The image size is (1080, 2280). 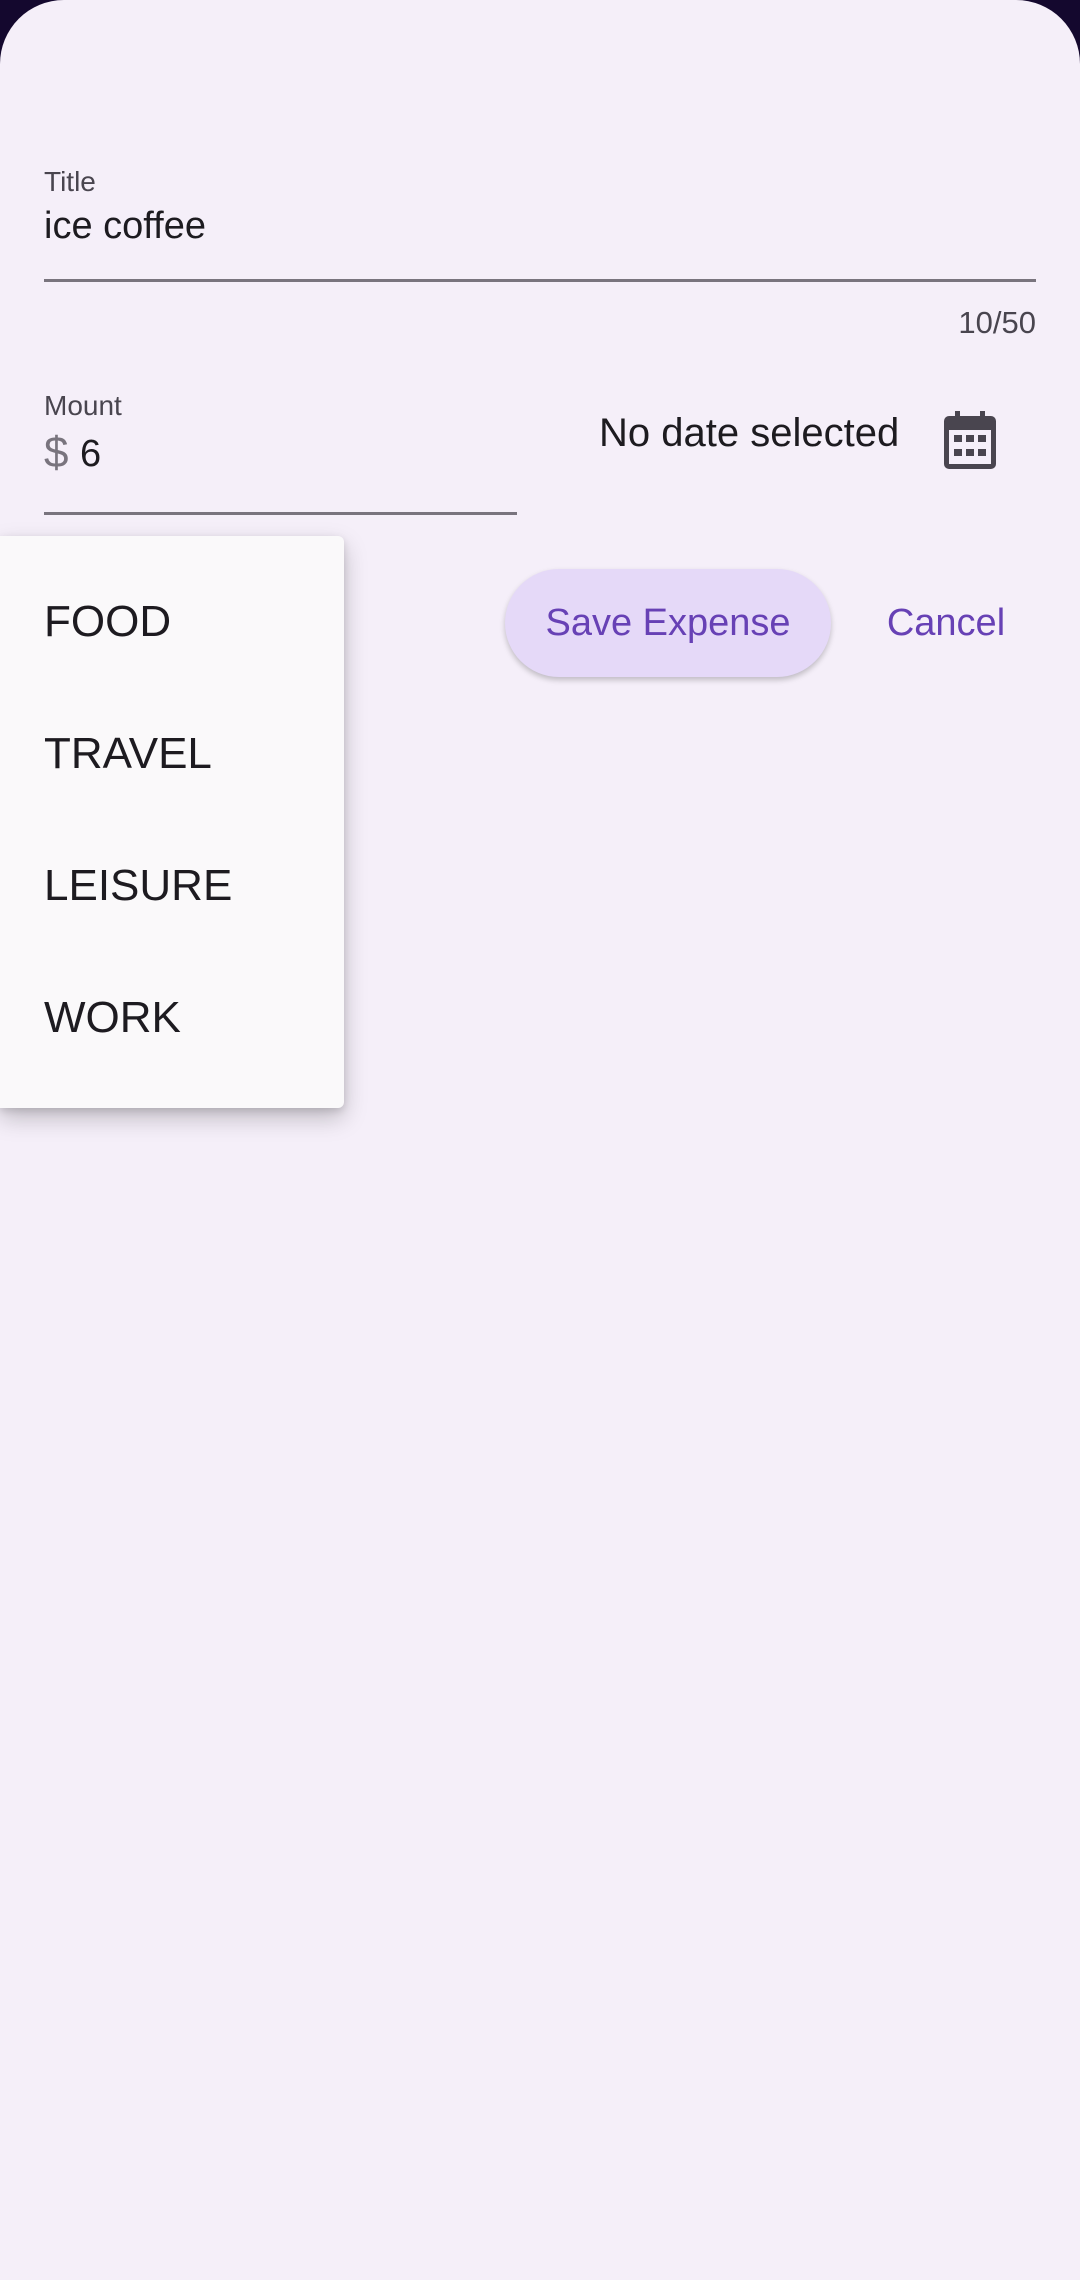 I want to click on pick-date-button, so click(x=970, y=440).